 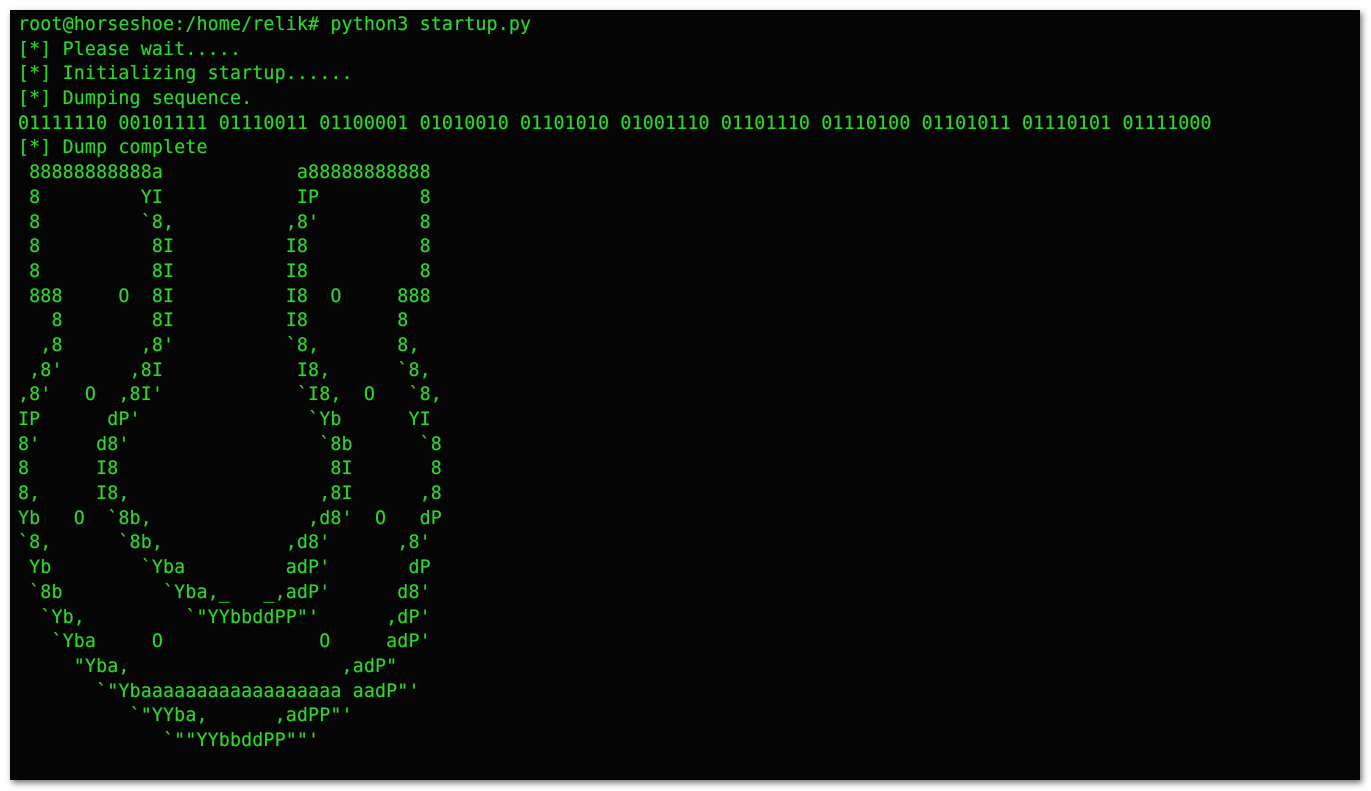 What do you see at coordinates (224, 592) in the screenshot?
I see `ascii-art-line: `8b `Yba,_ _,adP' d8'` at bounding box center [224, 592].